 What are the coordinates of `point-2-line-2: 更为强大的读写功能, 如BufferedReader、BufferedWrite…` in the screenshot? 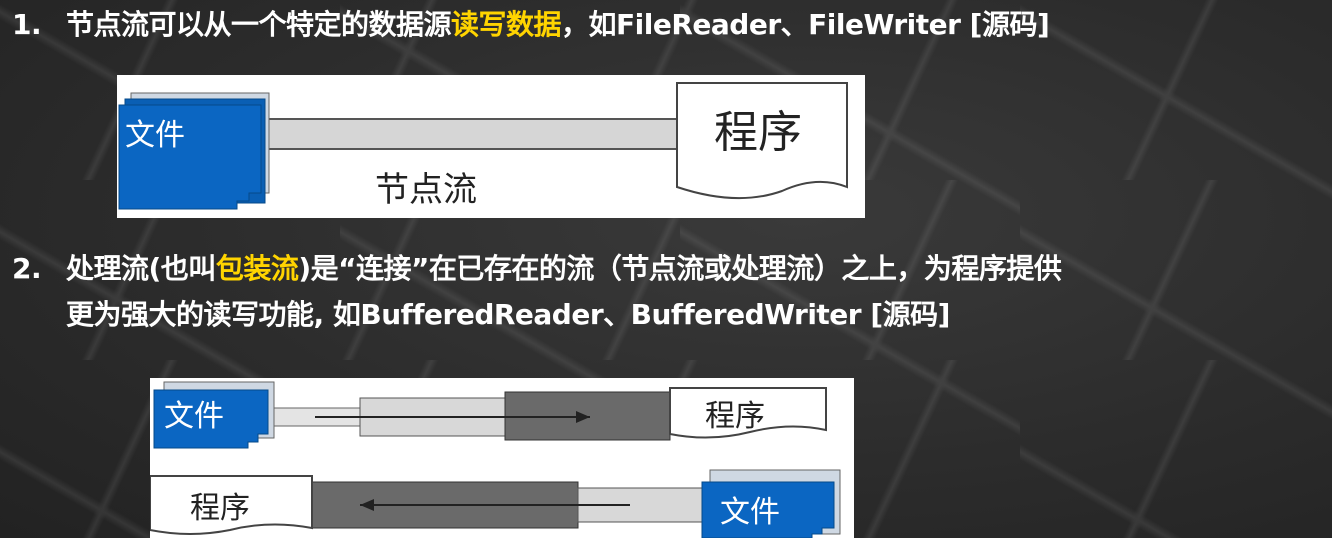 It's located at (508, 314).